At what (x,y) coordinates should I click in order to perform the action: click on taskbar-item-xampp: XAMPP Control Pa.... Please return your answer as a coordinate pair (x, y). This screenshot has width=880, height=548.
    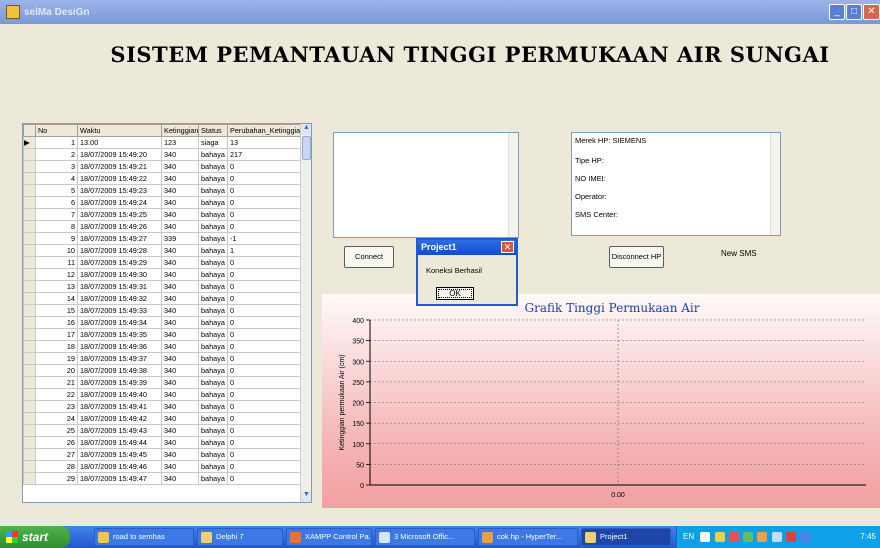
    Looking at the image, I should click on (329, 537).